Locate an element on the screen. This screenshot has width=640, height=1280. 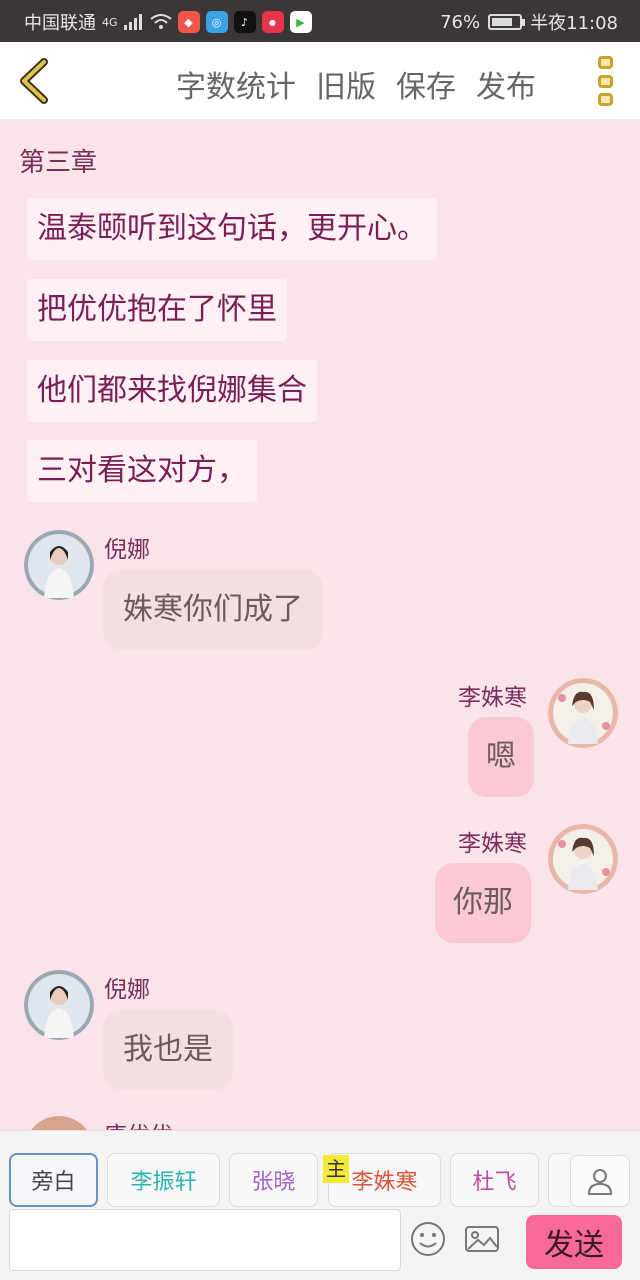
character-chip: 张晓 is located at coordinates (273, 1180).